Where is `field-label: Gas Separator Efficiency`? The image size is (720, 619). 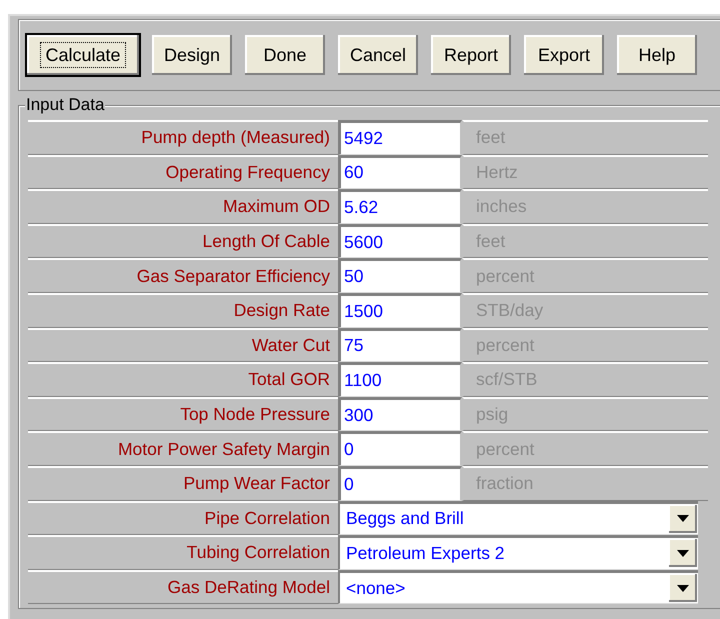 field-label: Gas Separator Efficiency is located at coordinates (183, 275).